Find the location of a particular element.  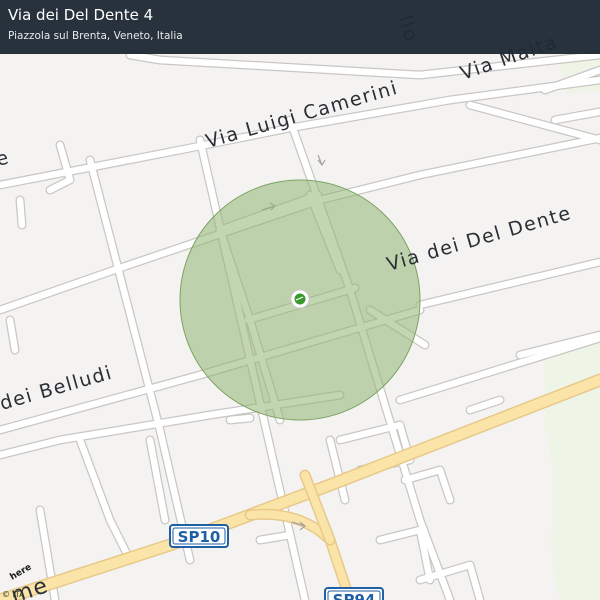

road-shield-sp10-label: SP10 is located at coordinates (199, 537).